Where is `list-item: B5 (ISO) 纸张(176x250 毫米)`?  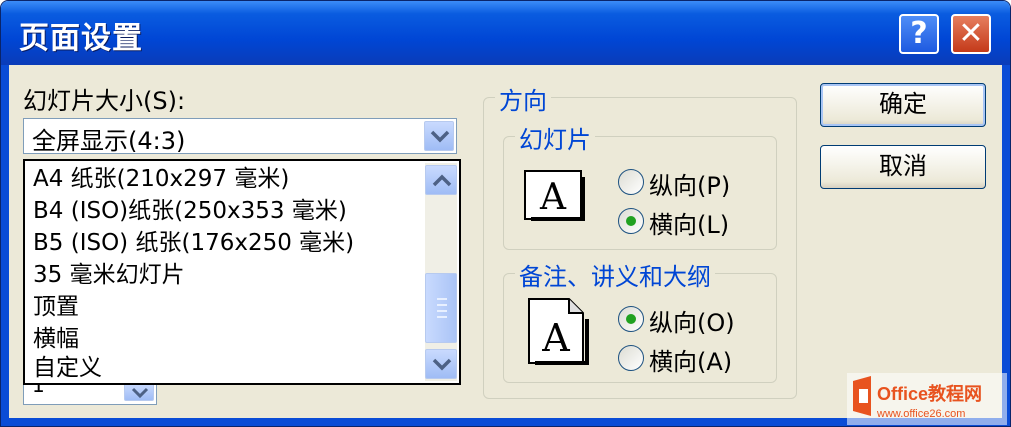 list-item: B5 (ISO) 纸张(176x250 毫米) is located at coordinates (193, 243).